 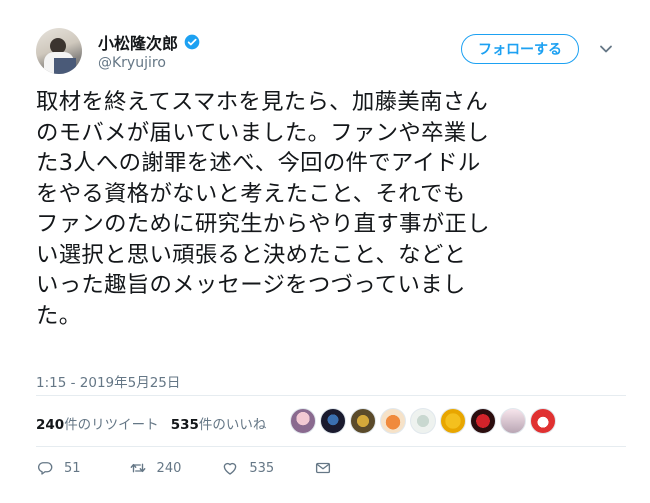 I want to click on liker-avatars, so click(x=425, y=421).